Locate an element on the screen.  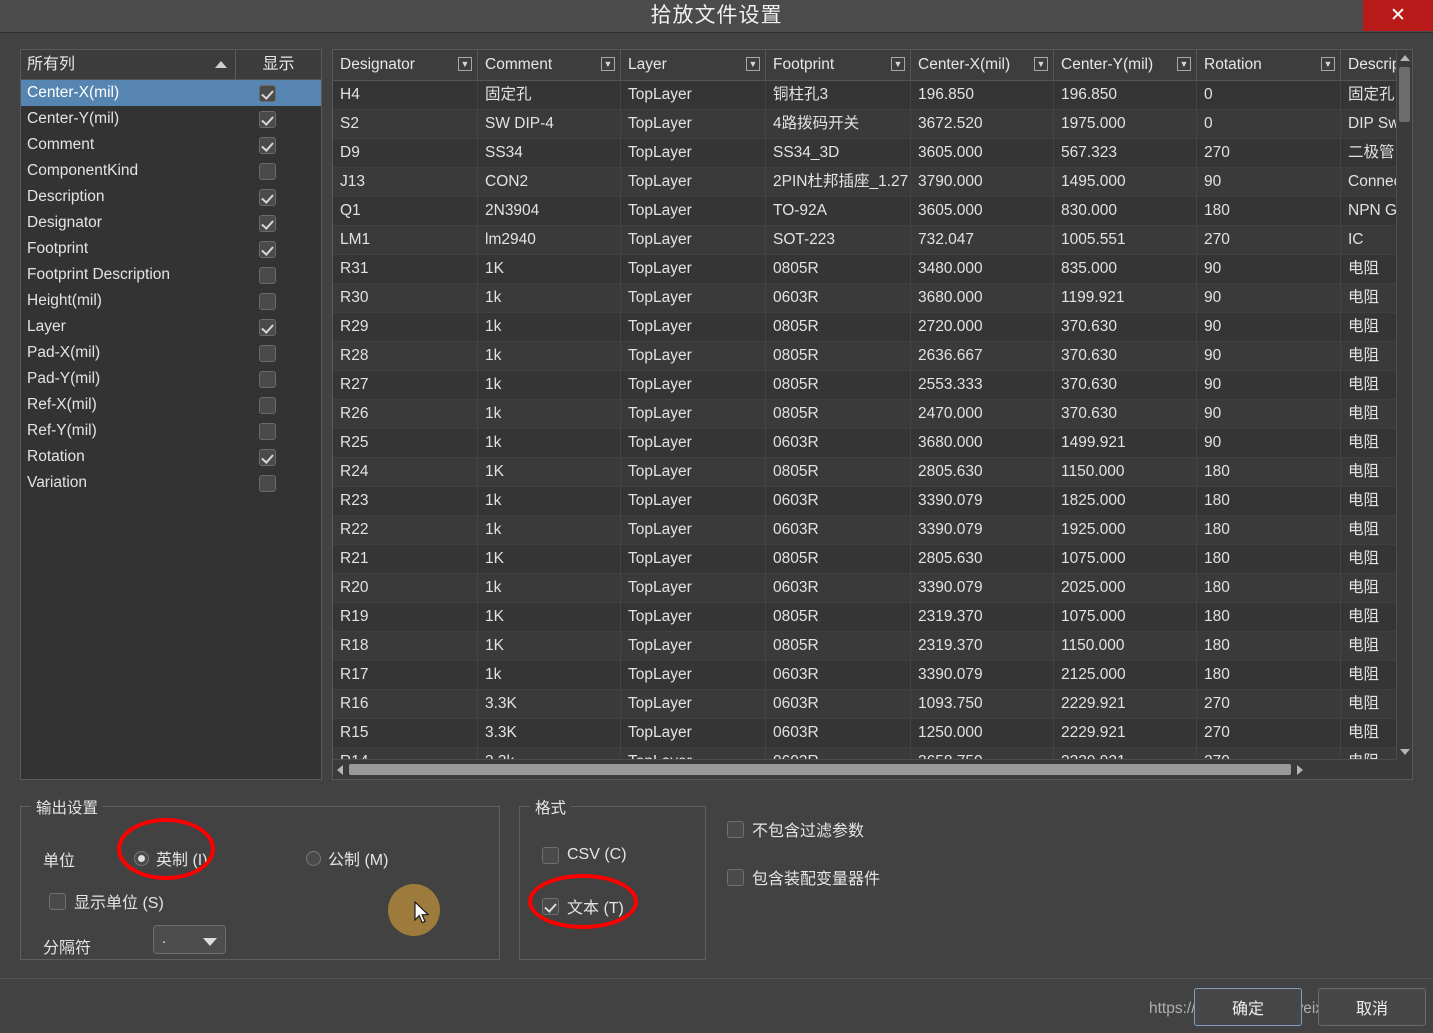
cancel-button: 取消 is located at coordinates (1372, 1007).